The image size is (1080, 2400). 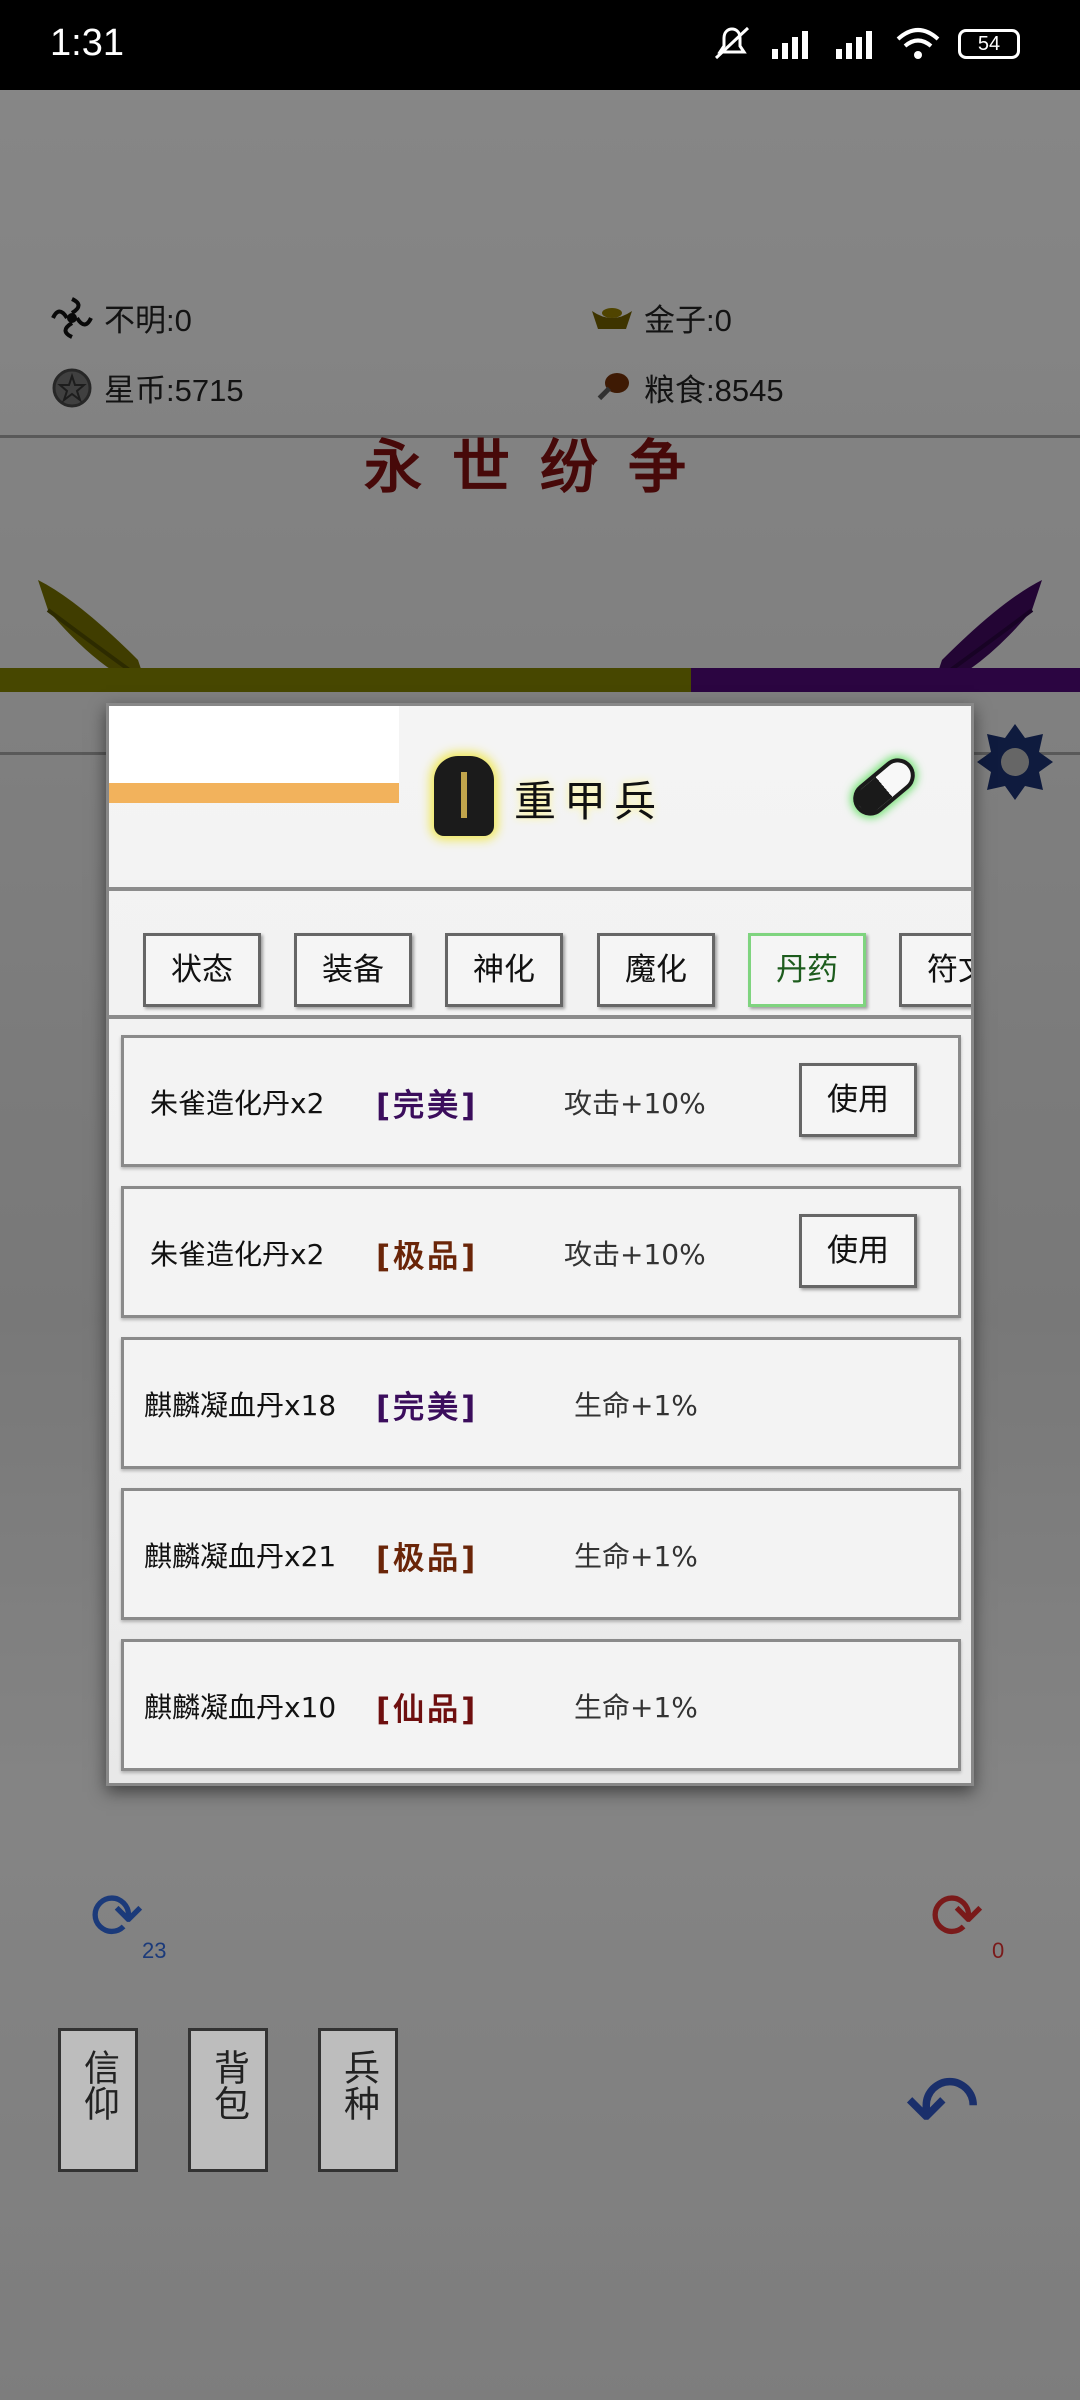 I want to click on faith-button: 信仰, so click(x=98, y=2100).